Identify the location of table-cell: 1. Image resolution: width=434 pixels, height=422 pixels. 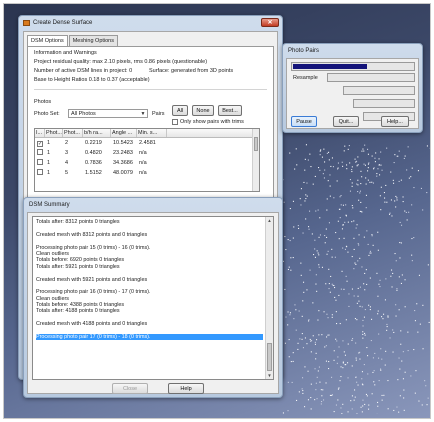
(49, 153).